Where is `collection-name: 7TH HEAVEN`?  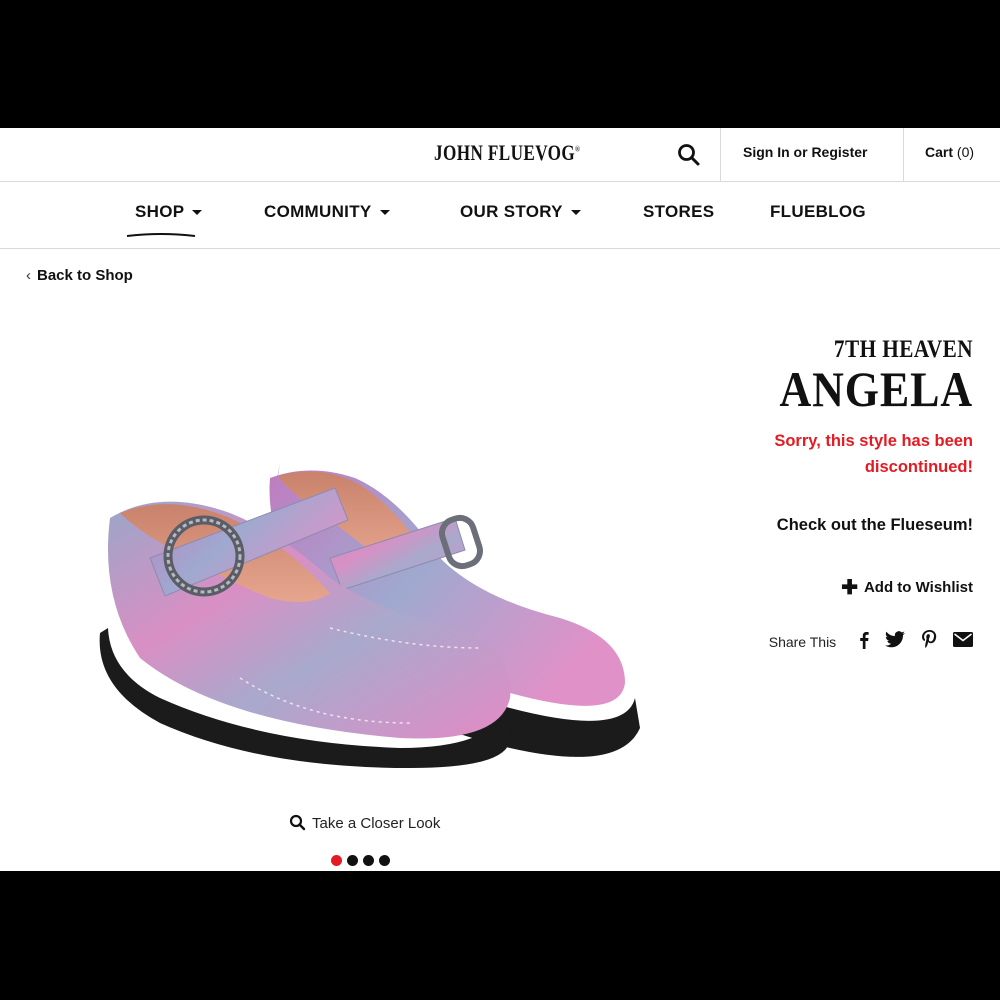
collection-name: 7TH HEAVEN is located at coordinates (903, 349).